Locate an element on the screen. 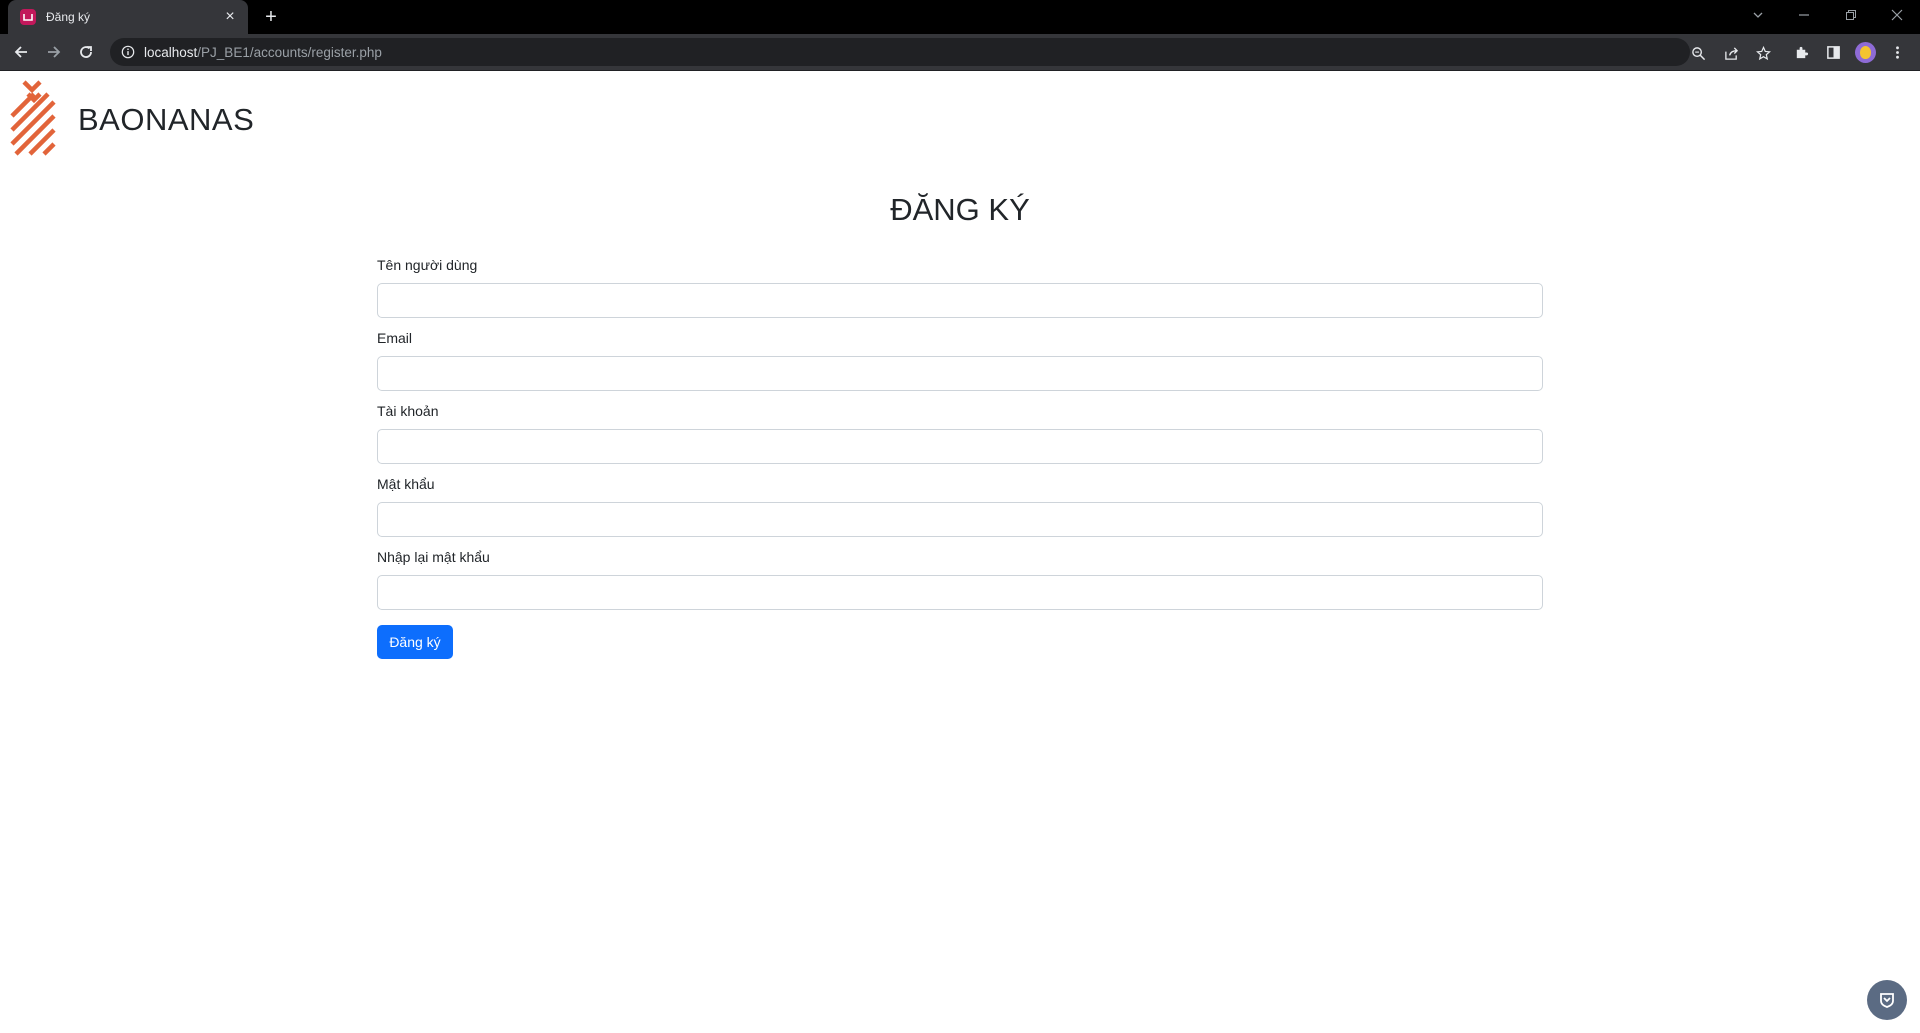 The width and height of the screenshot is (1920, 1033). floating-widget-button is located at coordinates (1887, 1000).